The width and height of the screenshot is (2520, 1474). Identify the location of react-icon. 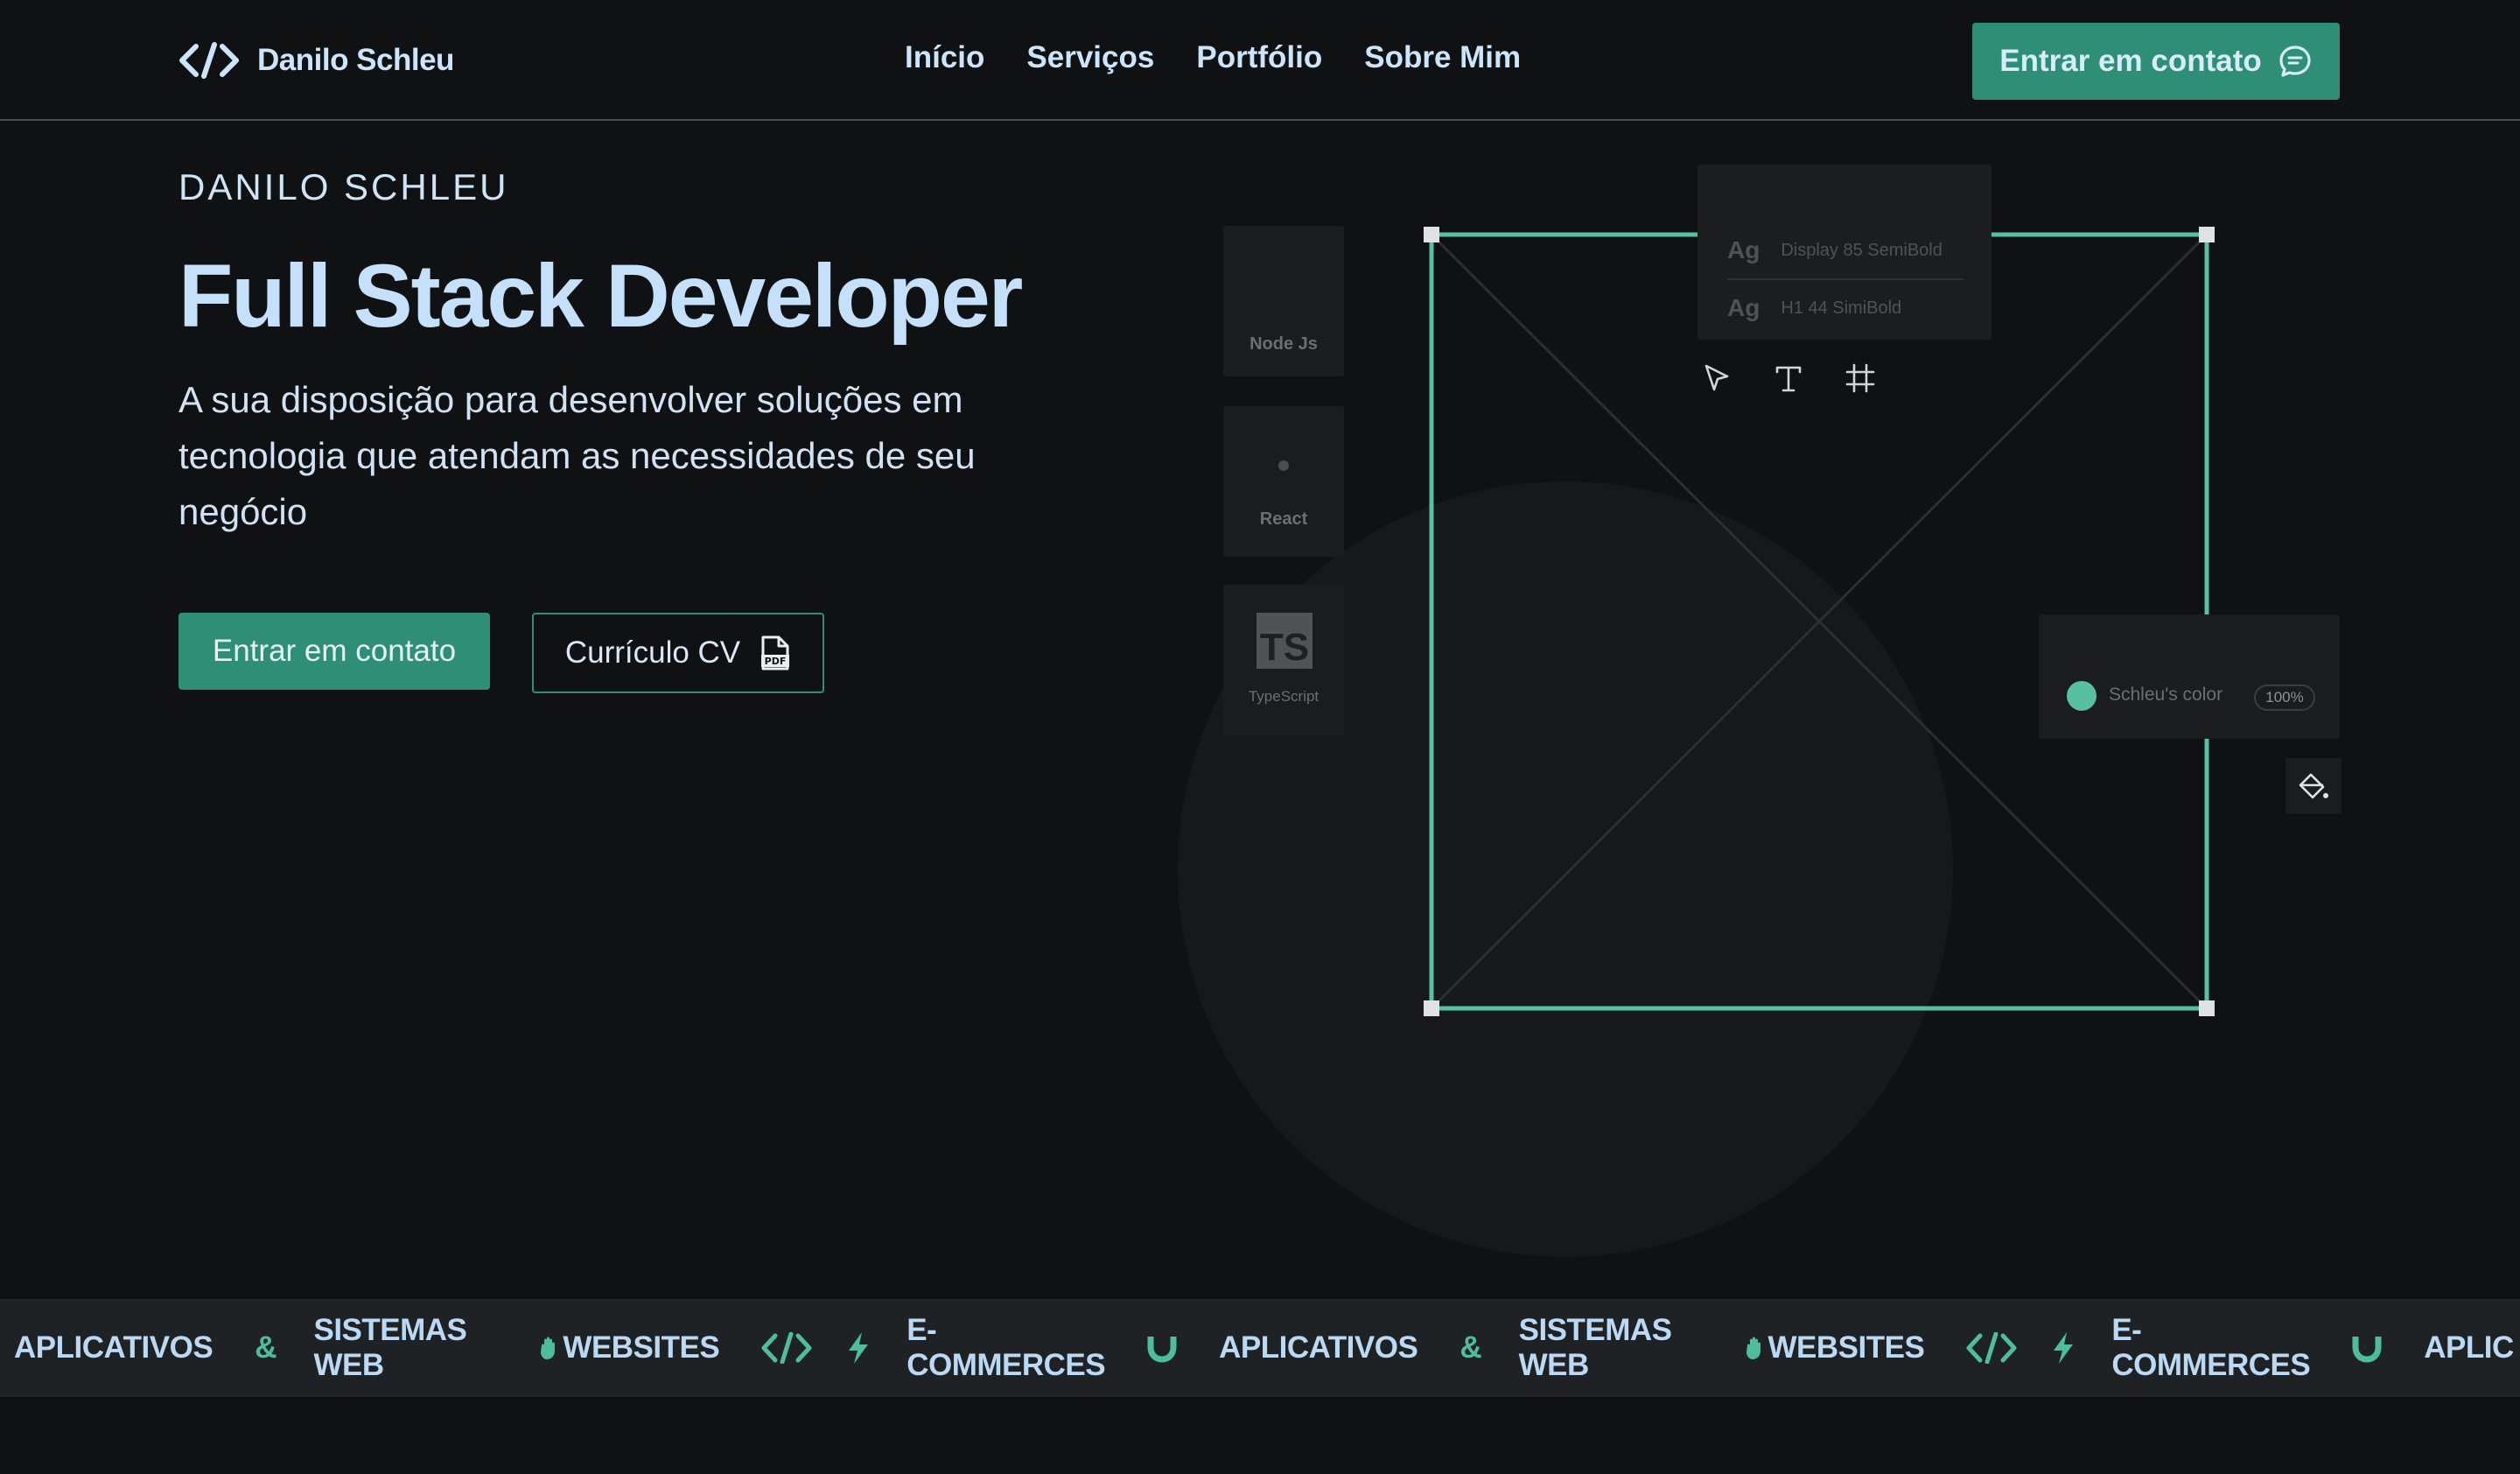
(1283, 465).